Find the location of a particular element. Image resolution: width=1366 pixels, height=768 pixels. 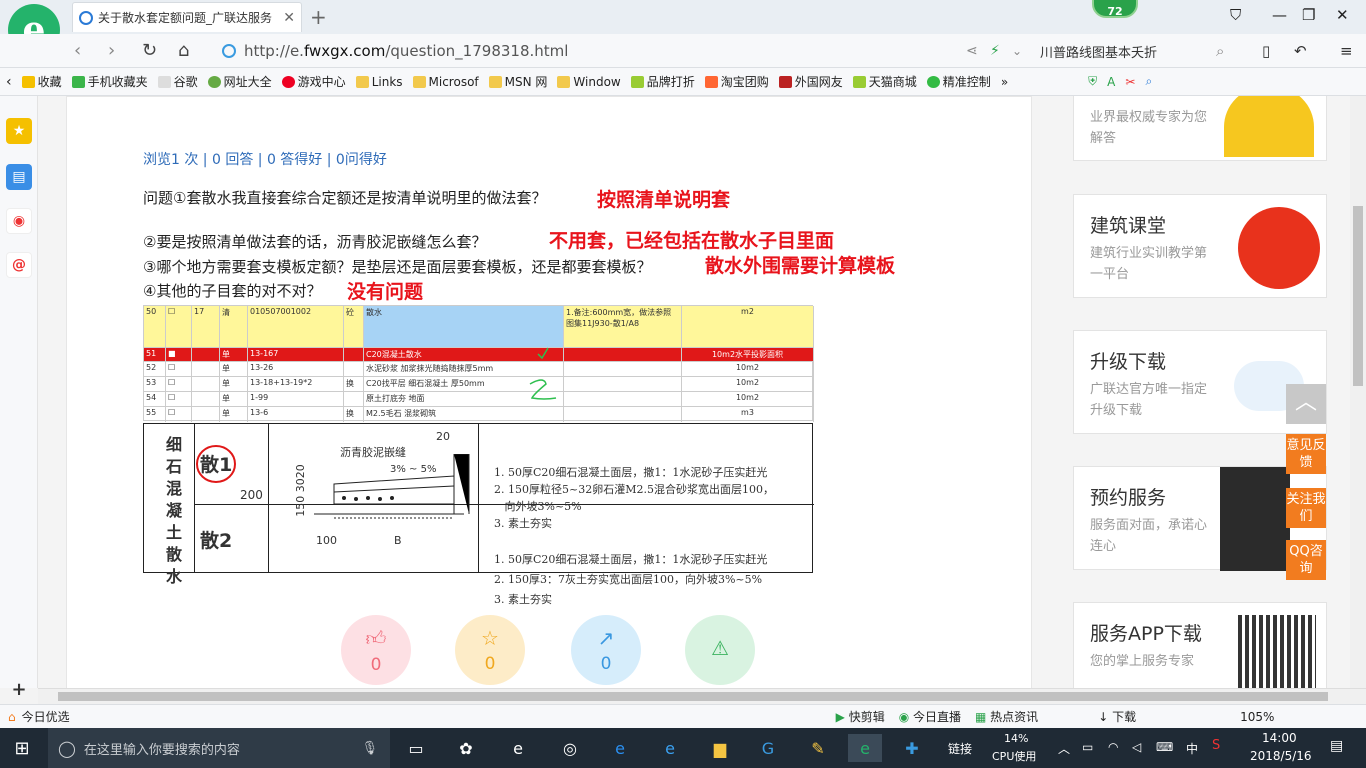

bookmark-folder: Microsof is located at coordinates (445, 82).